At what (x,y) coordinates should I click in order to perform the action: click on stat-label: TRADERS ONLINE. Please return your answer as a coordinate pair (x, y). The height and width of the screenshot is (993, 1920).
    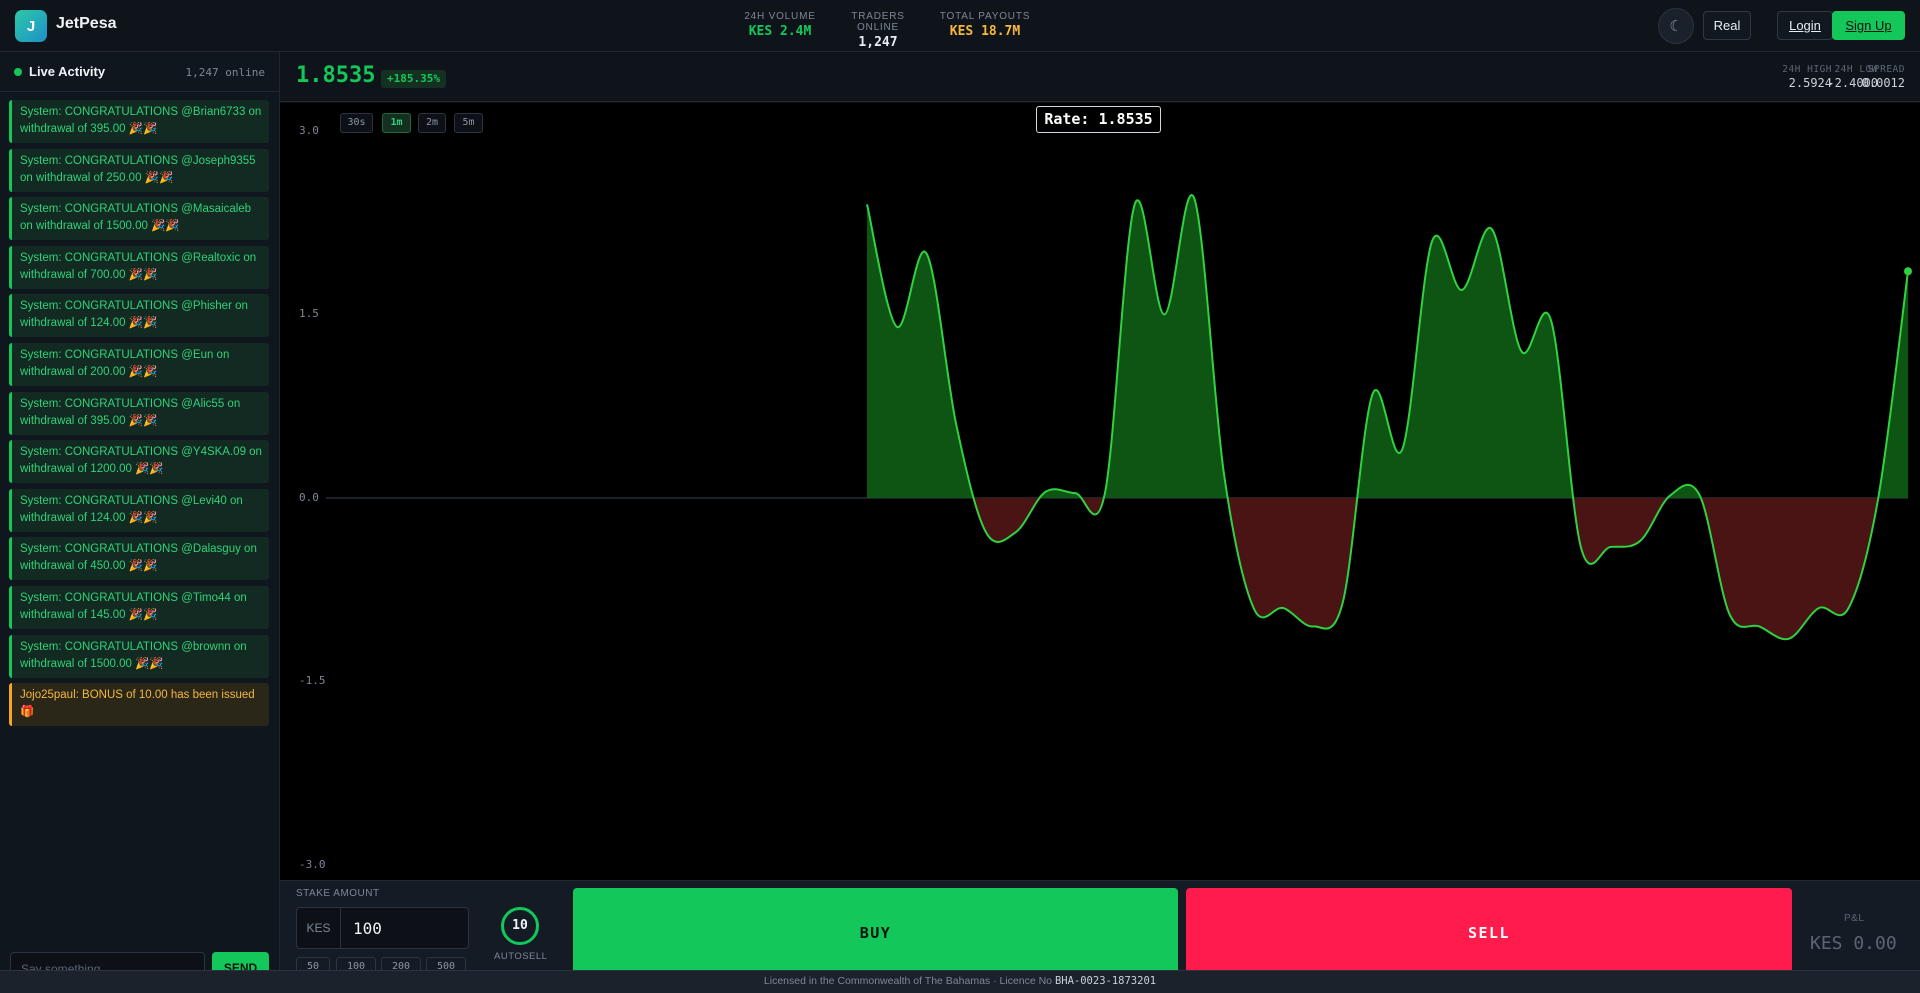
    Looking at the image, I should click on (878, 22).